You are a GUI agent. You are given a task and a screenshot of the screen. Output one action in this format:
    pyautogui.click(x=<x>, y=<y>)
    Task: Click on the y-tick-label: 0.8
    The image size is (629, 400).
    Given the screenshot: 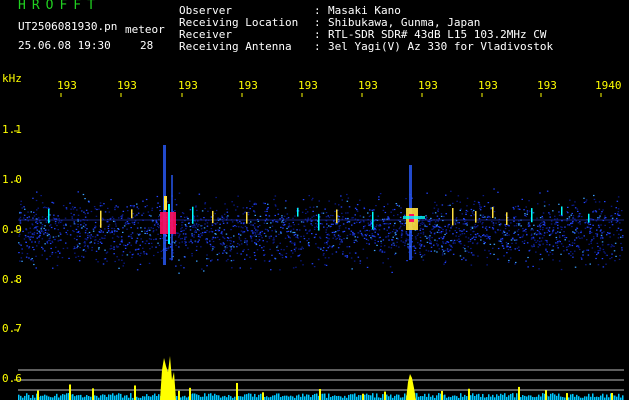 What is the action you would take?
    pyautogui.click(x=12, y=279)
    